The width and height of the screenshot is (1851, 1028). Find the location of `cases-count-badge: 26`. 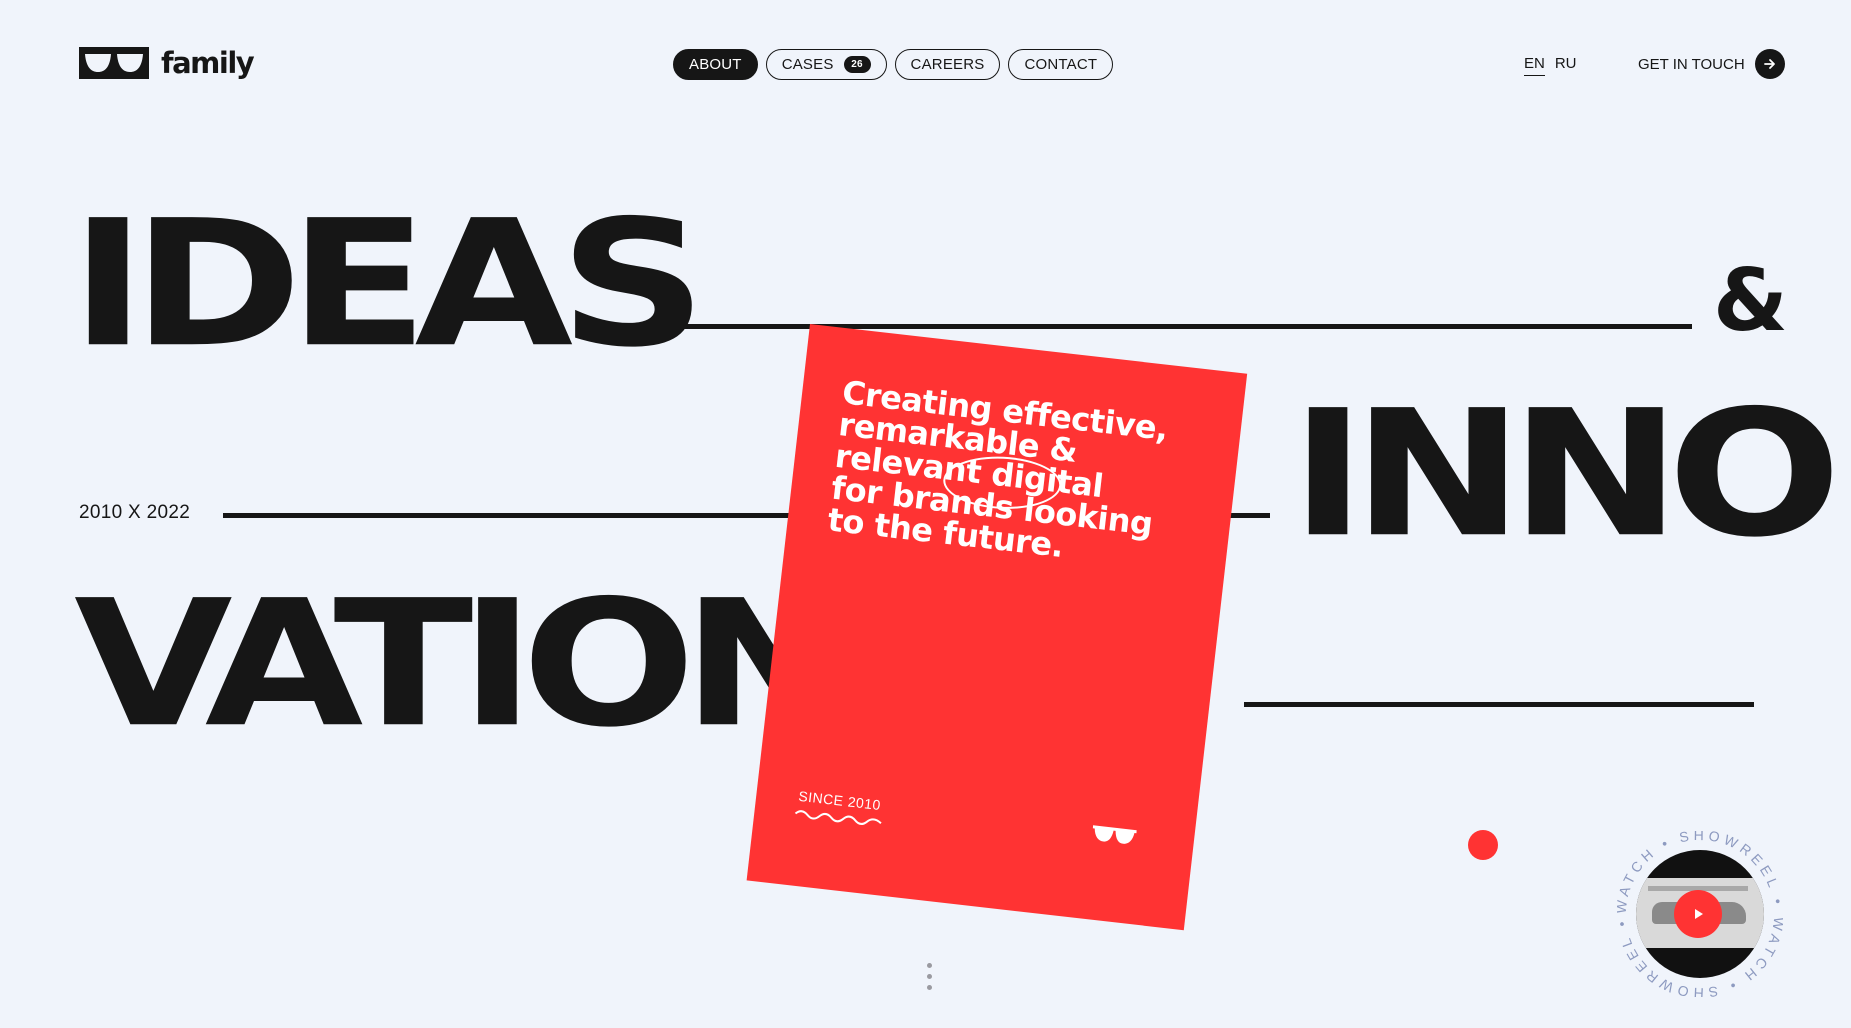

cases-count-badge: 26 is located at coordinates (857, 64).